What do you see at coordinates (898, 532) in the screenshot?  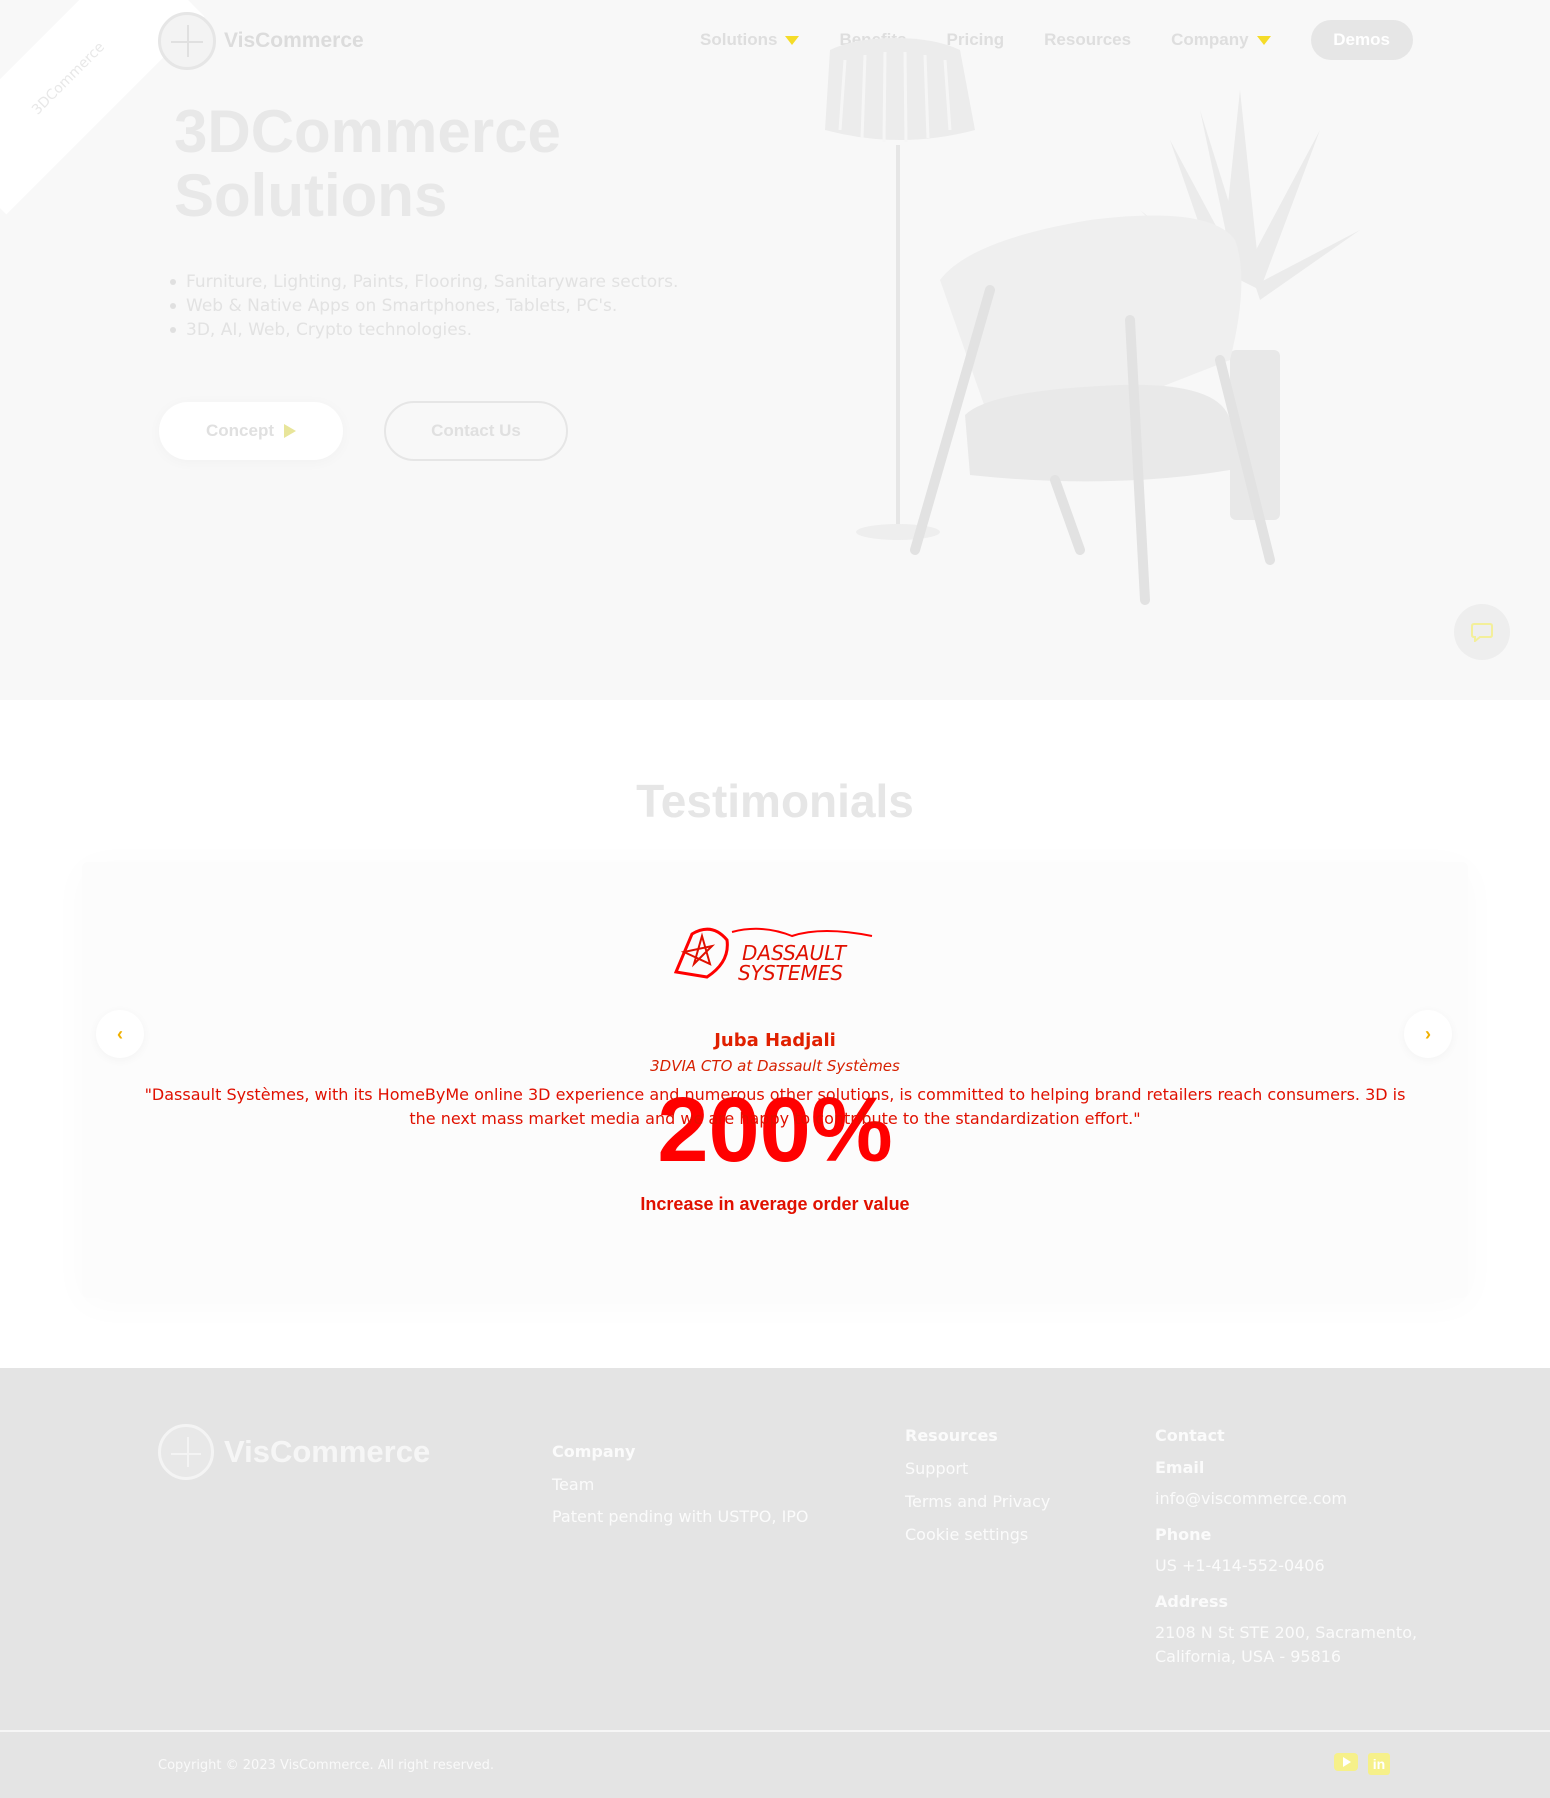 I see `lamp-base-shape` at bounding box center [898, 532].